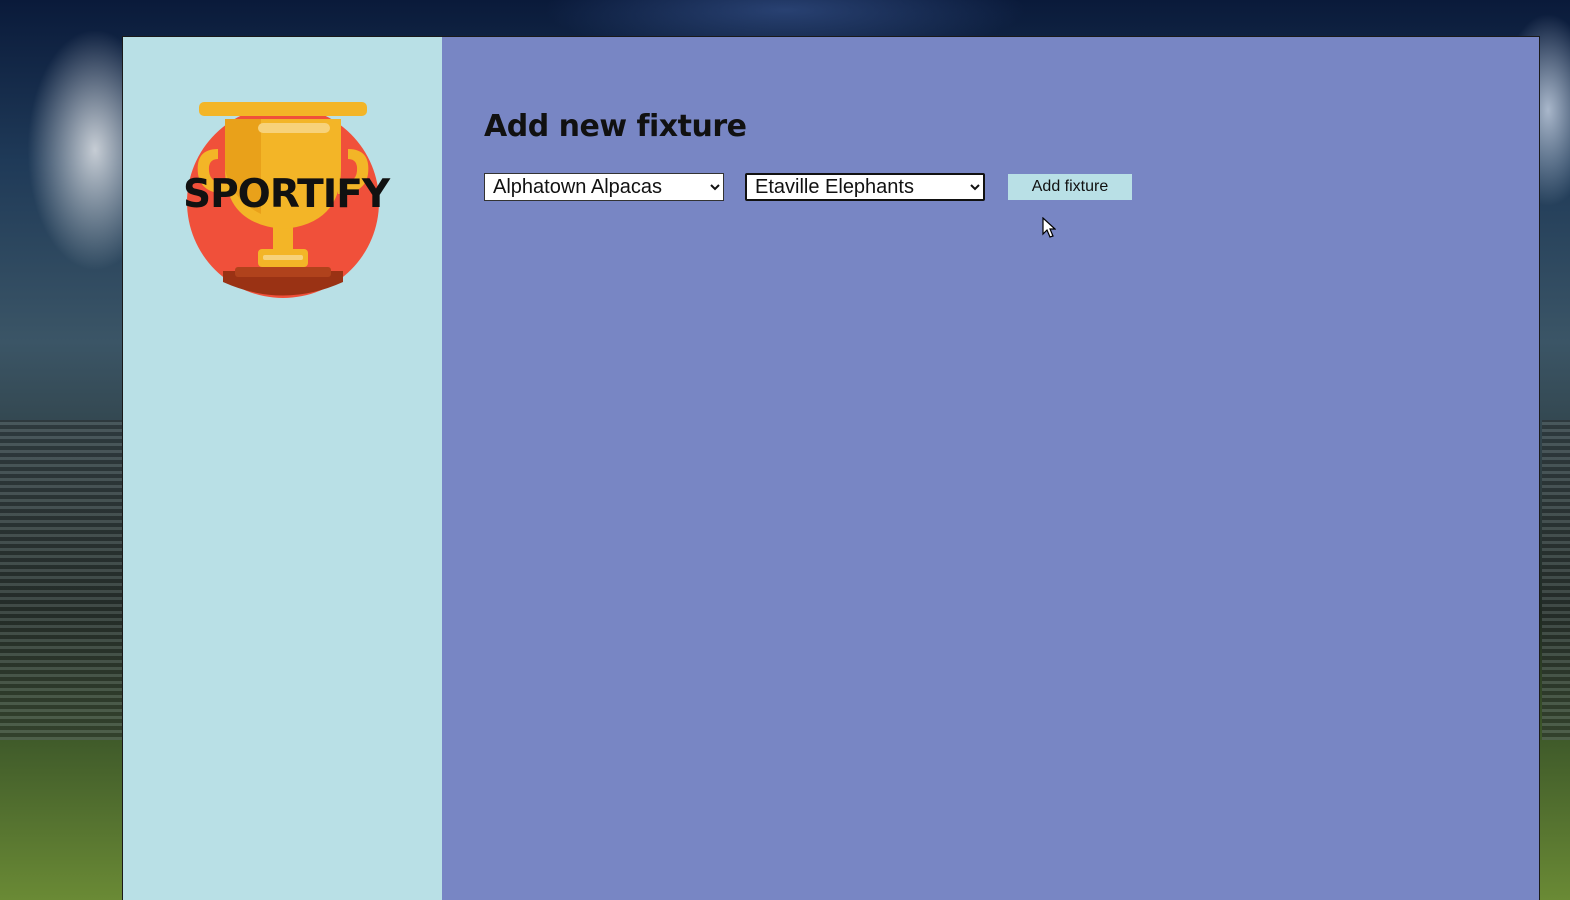 This screenshot has width=1570, height=900. I want to click on add-fixture-button: Add fixture, so click(1070, 187).